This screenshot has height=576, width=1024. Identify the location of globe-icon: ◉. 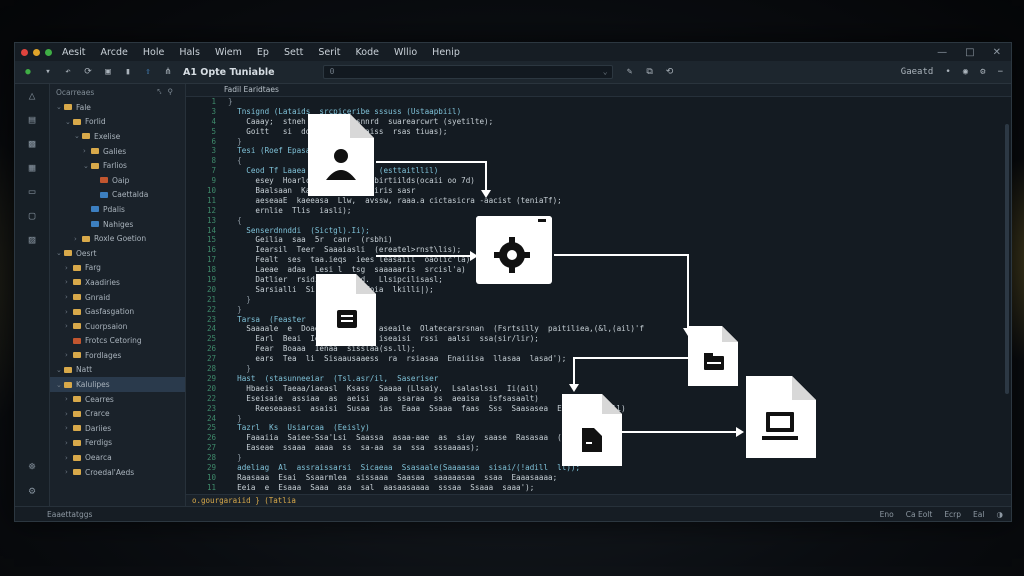
(965, 72).